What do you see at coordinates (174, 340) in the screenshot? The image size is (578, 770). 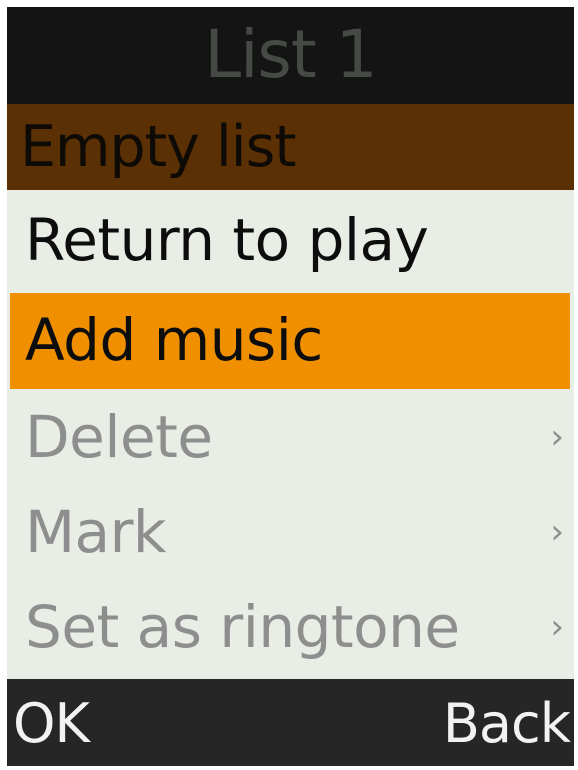 I see `menu-item-label: Add music` at bounding box center [174, 340].